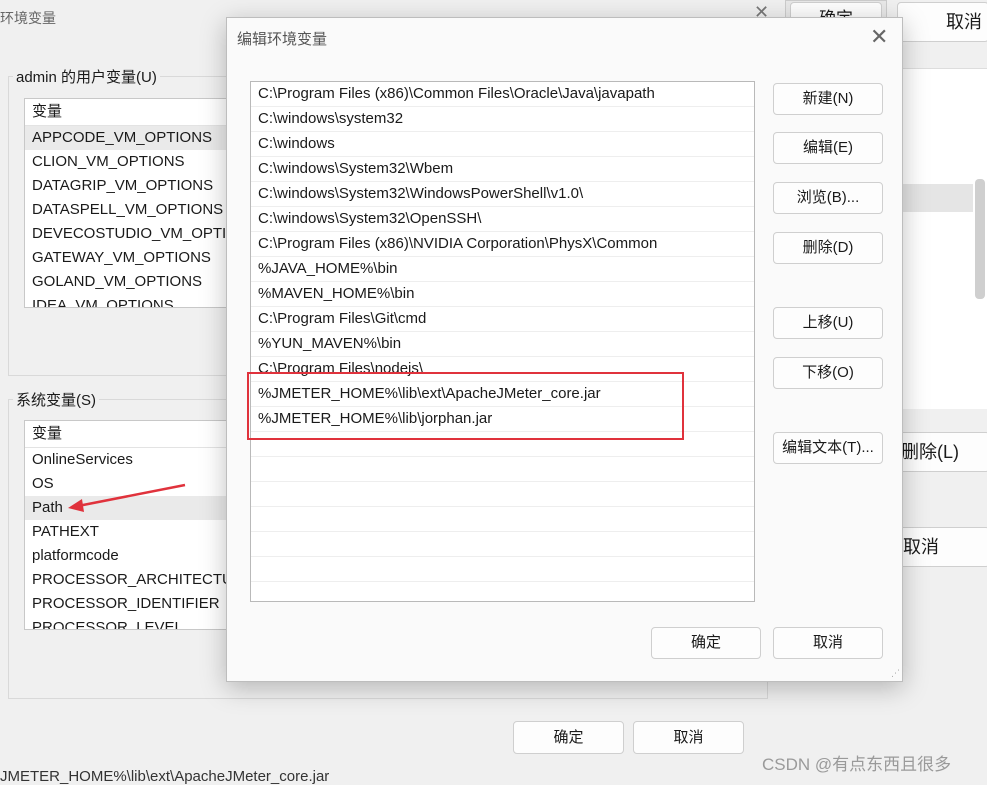 The width and height of the screenshot is (987, 785). Describe the element at coordinates (935, 198) in the screenshot. I see `selected-row-remnant` at that location.